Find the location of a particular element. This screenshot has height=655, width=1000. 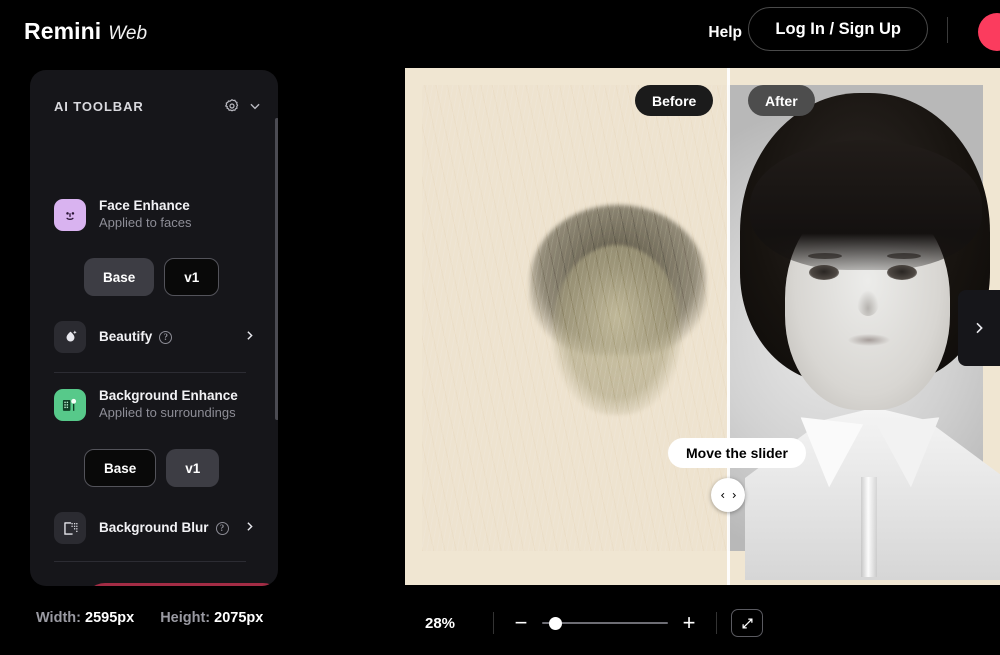

beautify-icon is located at coordinates (70, 337).